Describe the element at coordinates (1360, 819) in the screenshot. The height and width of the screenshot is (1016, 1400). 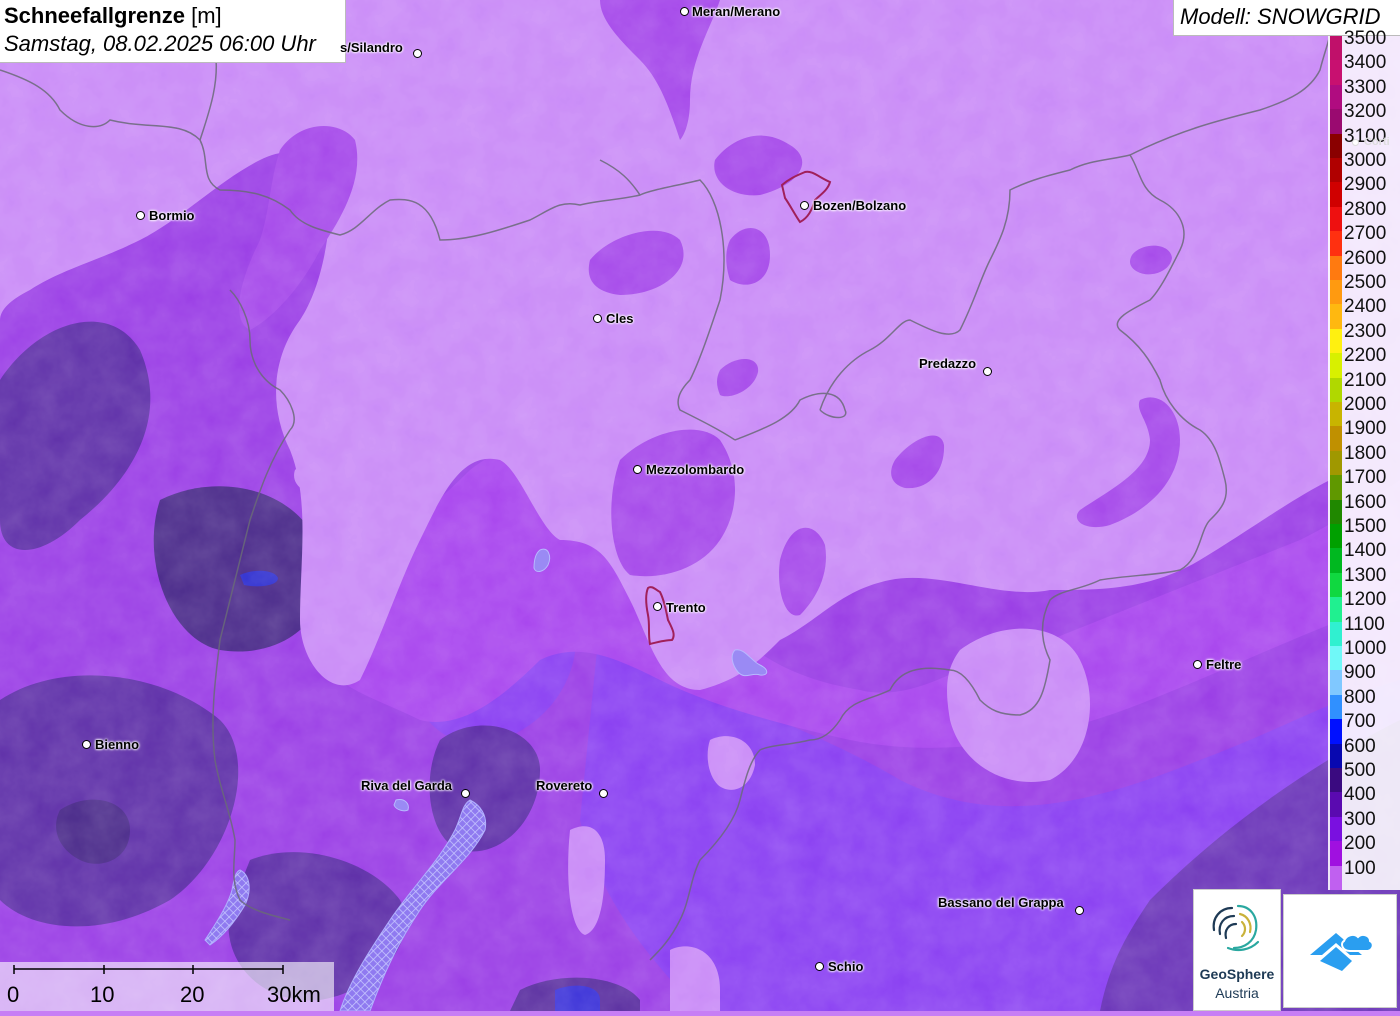
I see `legend-label: 300` at that location.